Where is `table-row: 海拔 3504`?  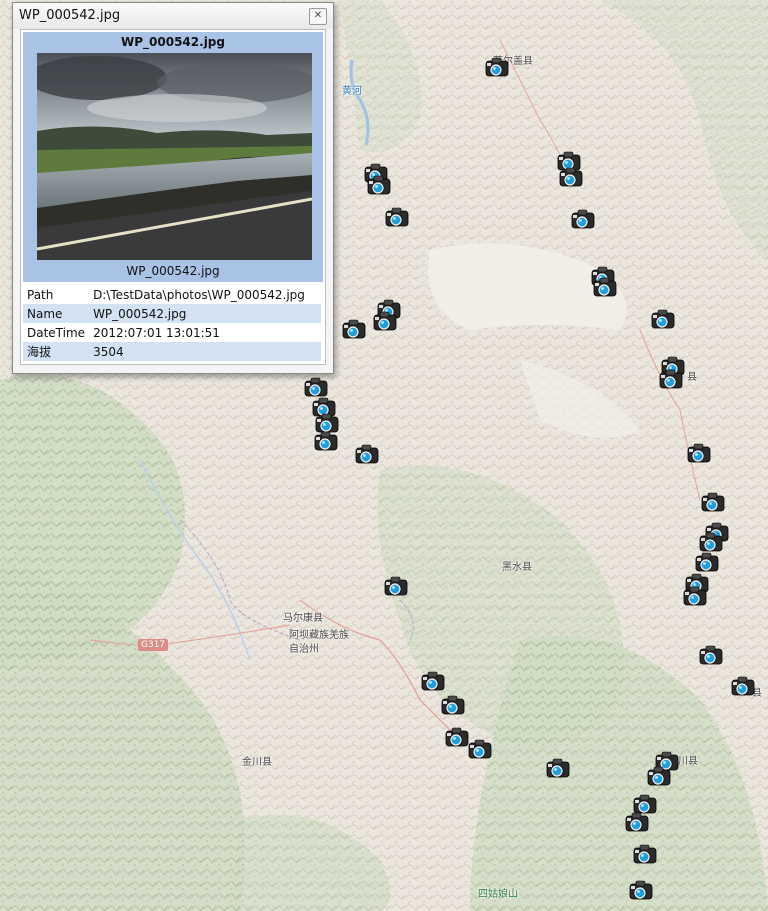
table-row: 海拔 3504 is located at coordinates (172, 351).